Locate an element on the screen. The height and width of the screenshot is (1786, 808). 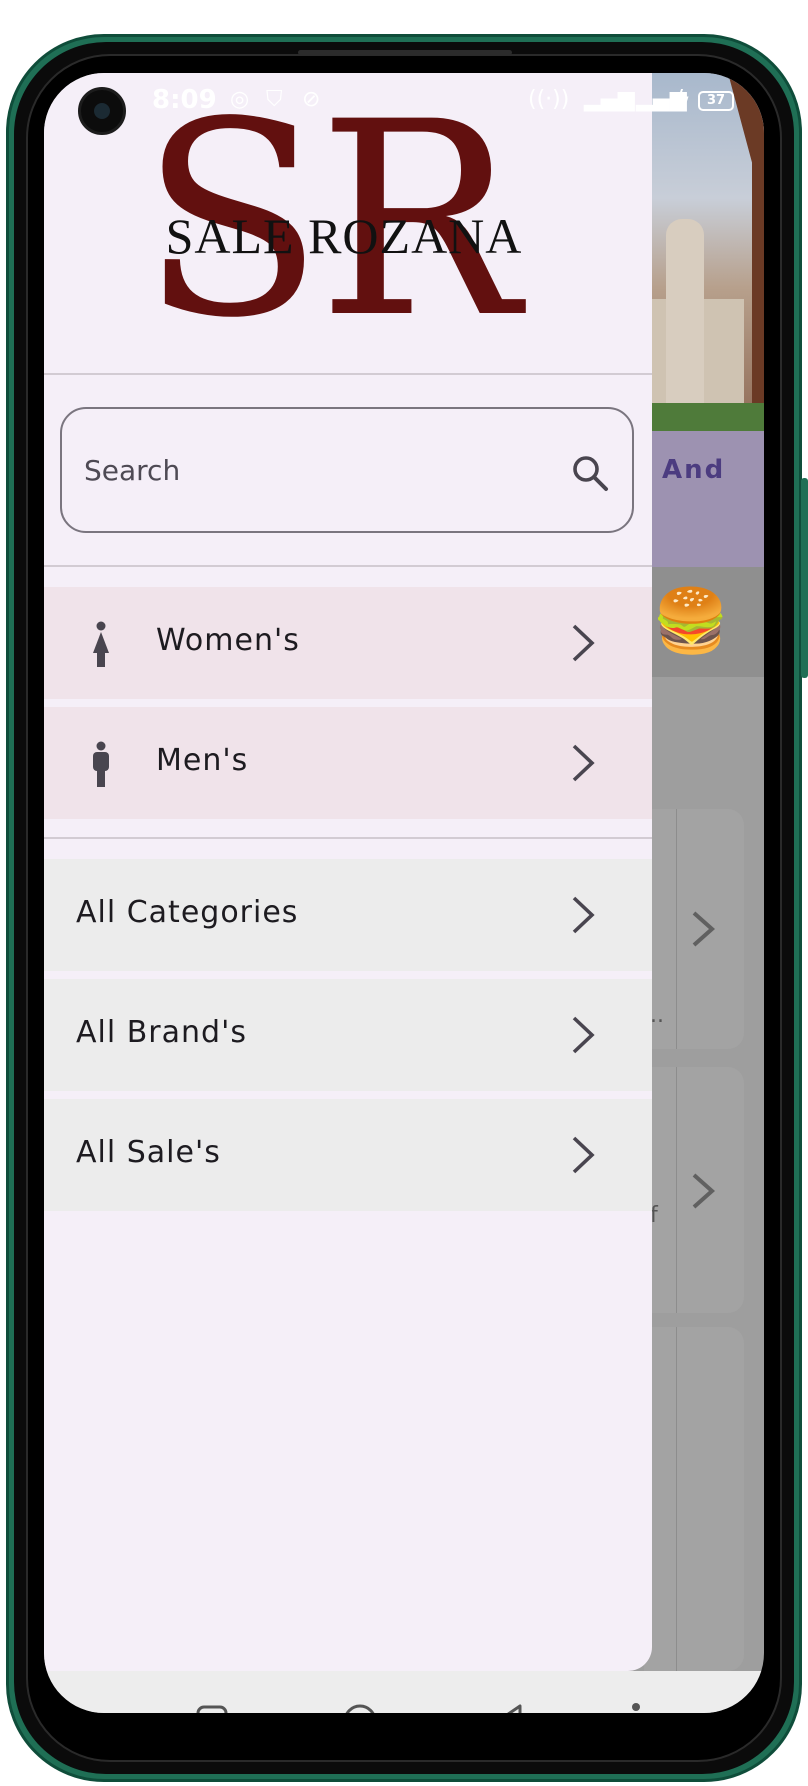
status-bar: 8:09 ◎ ⛉ ⊘ ((·)) ▂▄▆ ▂▄▆ ϟ 37 is located at coordinates (404, 104).